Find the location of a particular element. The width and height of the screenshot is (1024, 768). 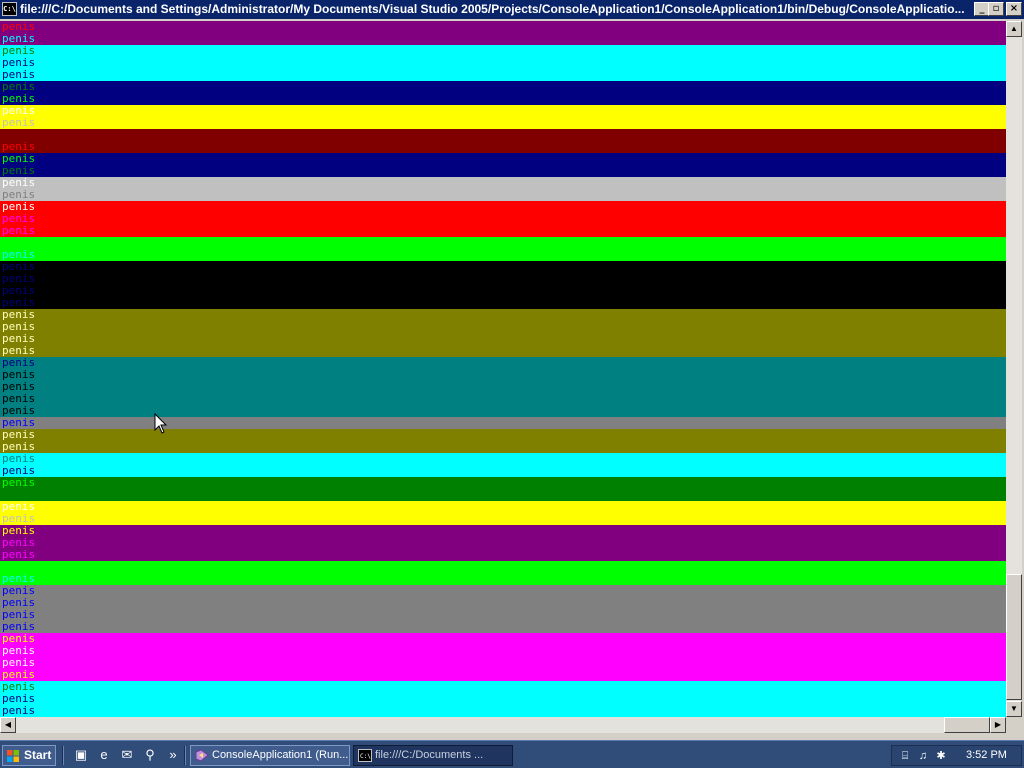

close-button: × is located at coordinates (1014, 9).